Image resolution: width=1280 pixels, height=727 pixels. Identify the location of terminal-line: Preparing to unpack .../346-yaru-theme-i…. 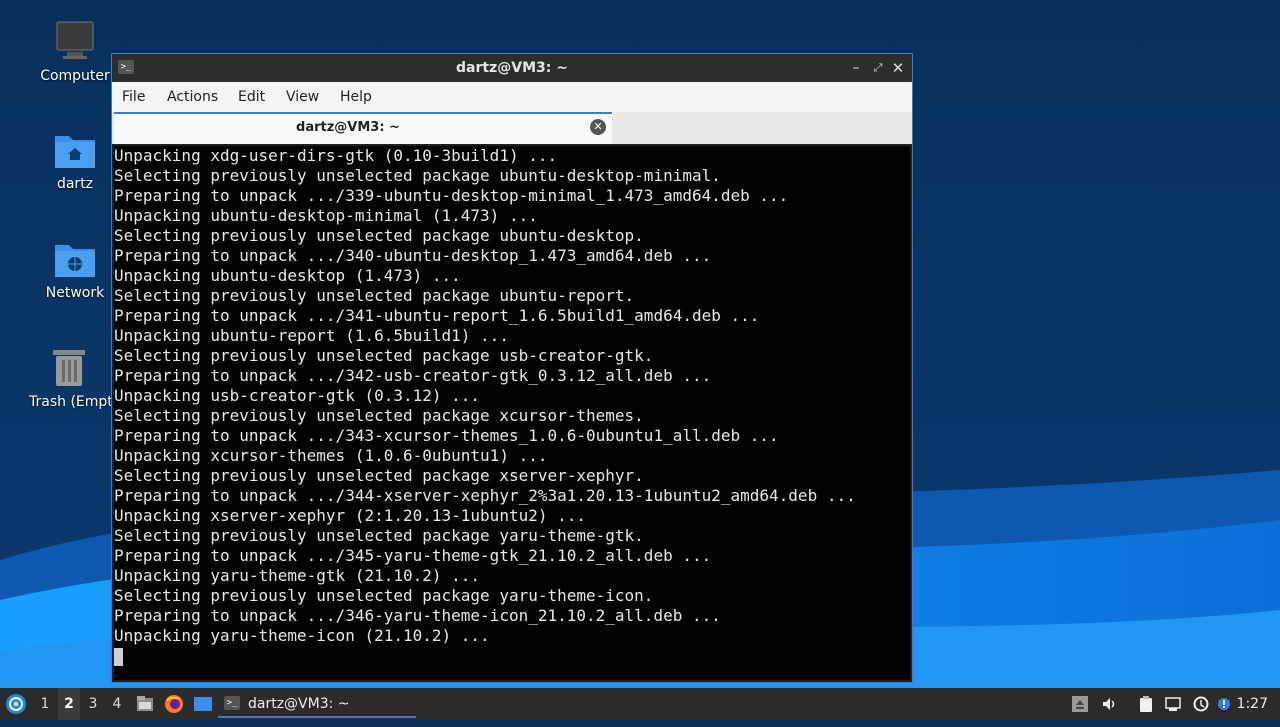
(417, 615).